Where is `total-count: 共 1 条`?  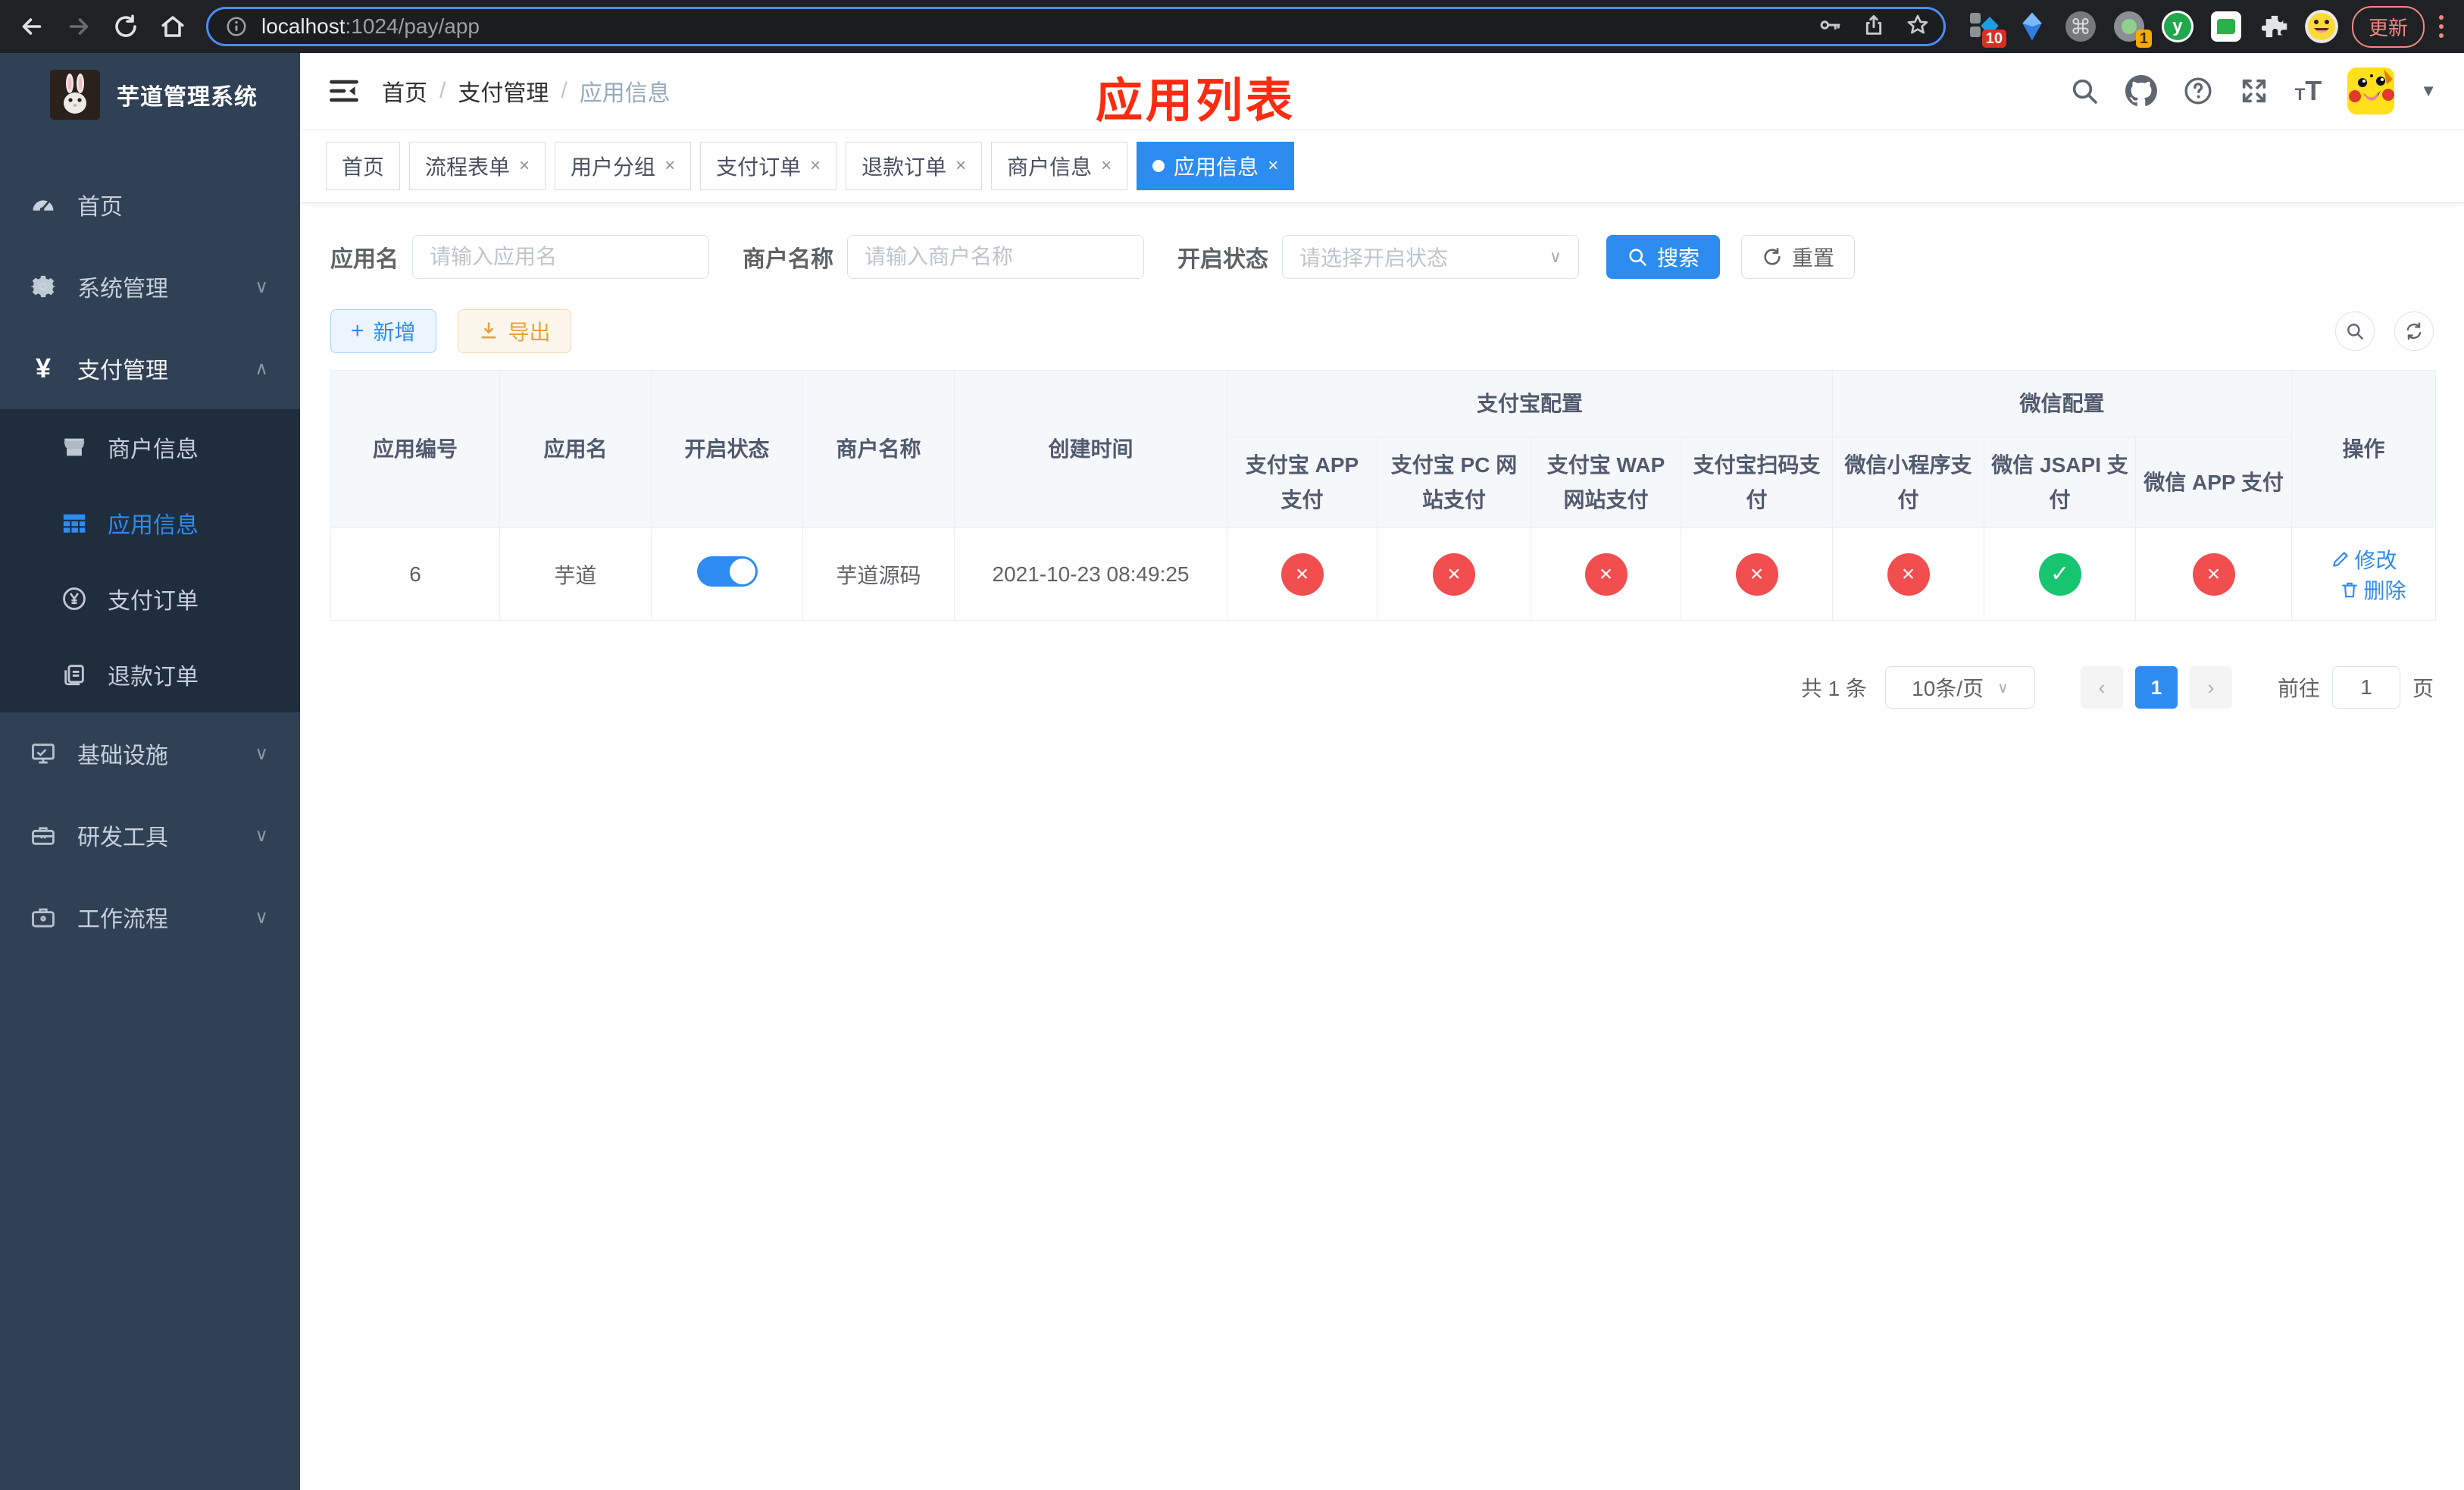
total-count: 共 1 条 is located at coordinates (1833, 689).